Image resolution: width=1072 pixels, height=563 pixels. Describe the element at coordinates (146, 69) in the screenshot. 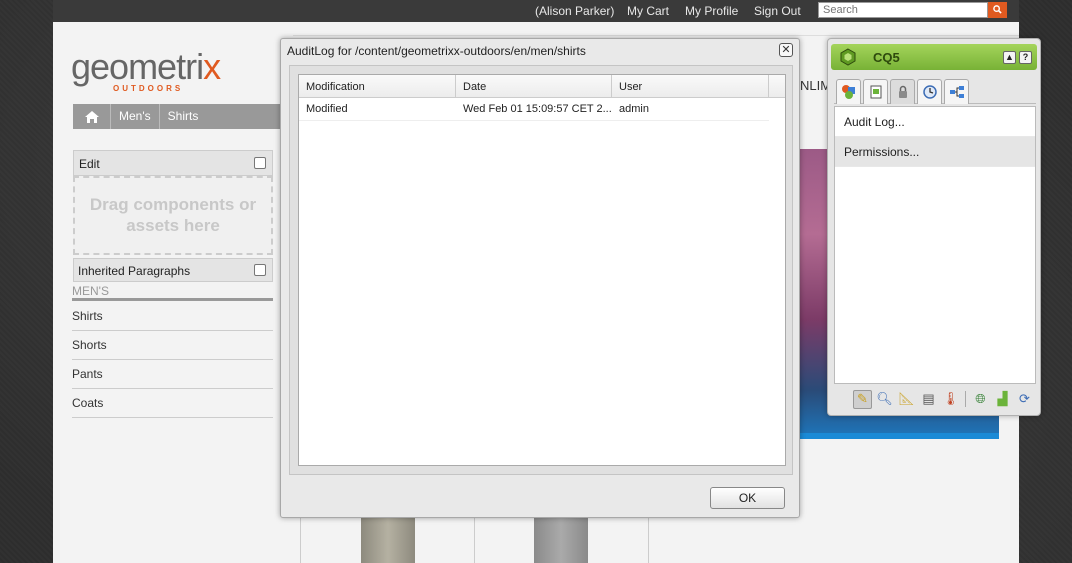

I see `logo: geometrix OUTDOORS` at that location.